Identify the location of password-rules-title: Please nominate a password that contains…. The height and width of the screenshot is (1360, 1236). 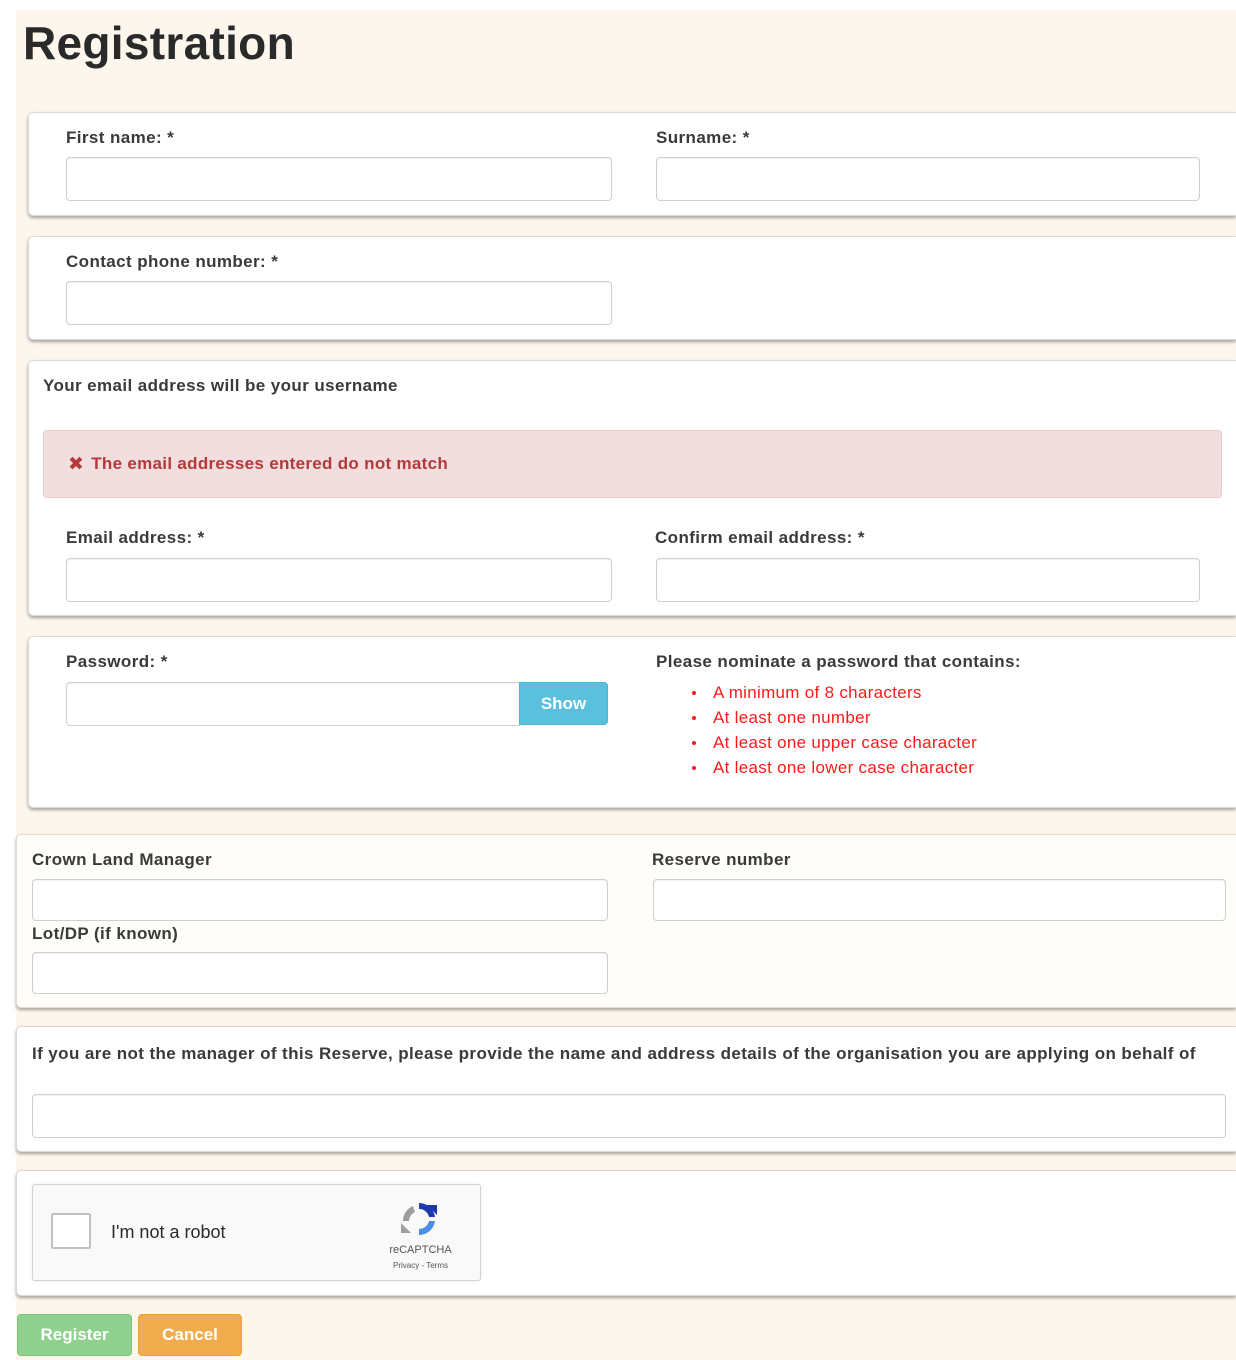
(838, 661).